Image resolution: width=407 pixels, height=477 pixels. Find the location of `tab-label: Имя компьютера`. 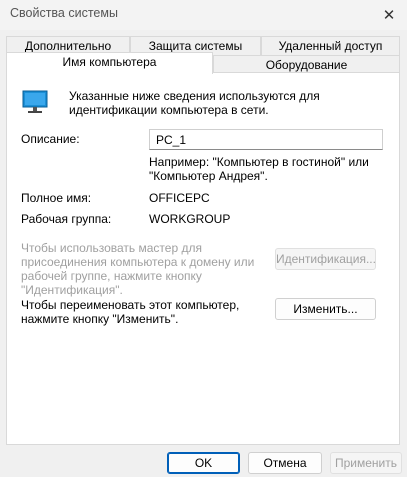

tab-label: Имя компьютера is located at coordinates (109, 62).